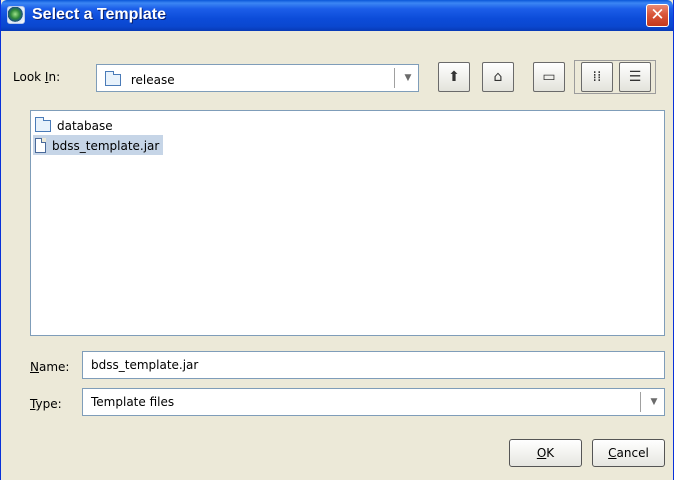 Image resolution: width=674 pixels, height=480 pixels. I want to click on look-in-value: release, so click(152, 79).